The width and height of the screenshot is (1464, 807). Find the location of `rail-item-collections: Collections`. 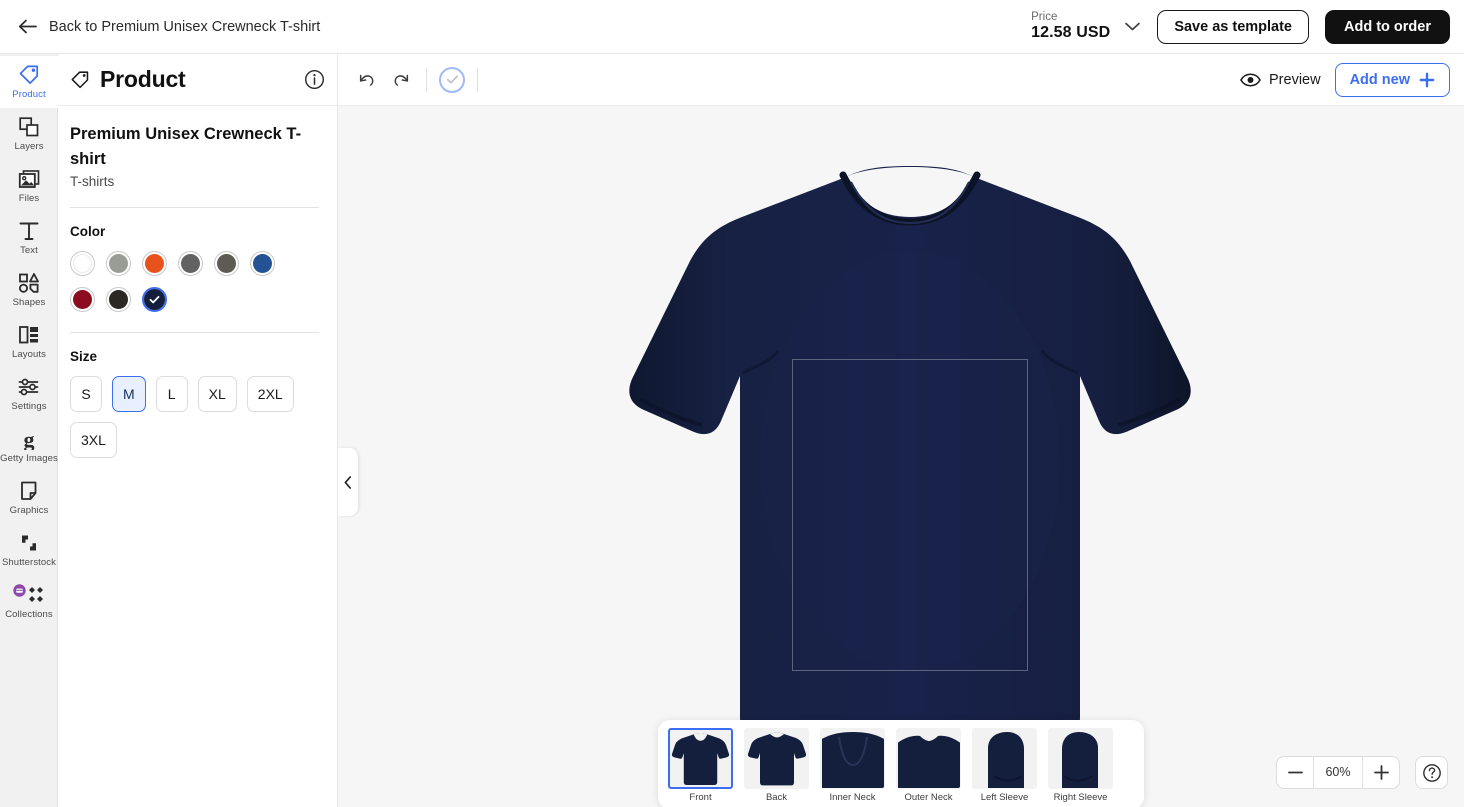

rail-item-collections: Collections is located at coordinates (29, 602).